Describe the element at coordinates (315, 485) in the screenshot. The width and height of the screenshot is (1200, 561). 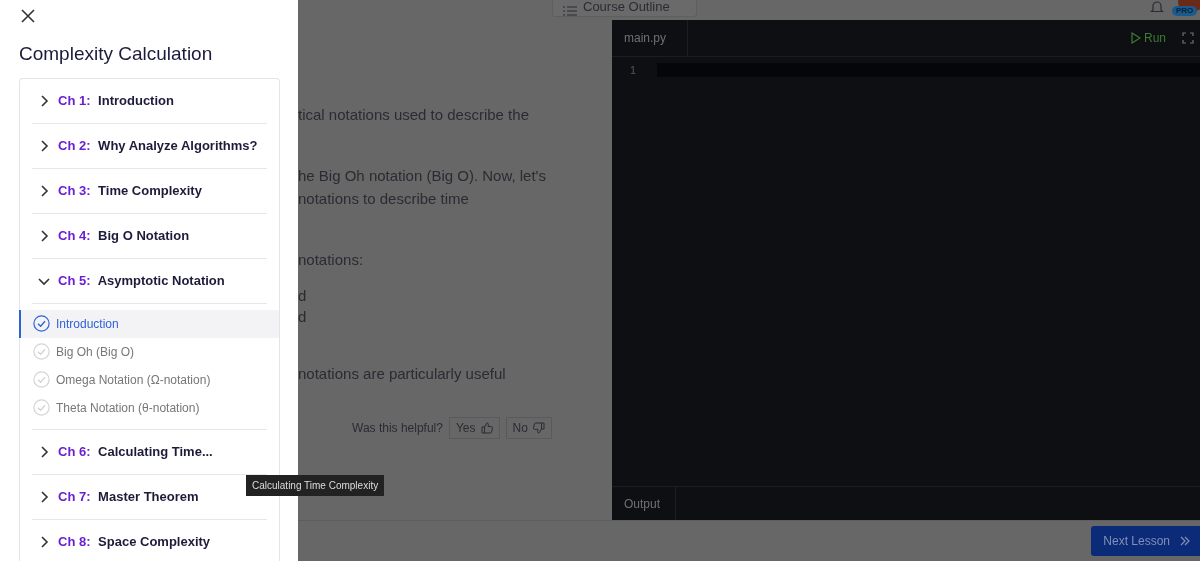
I see `tooltip: Calculating Time Complexity` at that location.